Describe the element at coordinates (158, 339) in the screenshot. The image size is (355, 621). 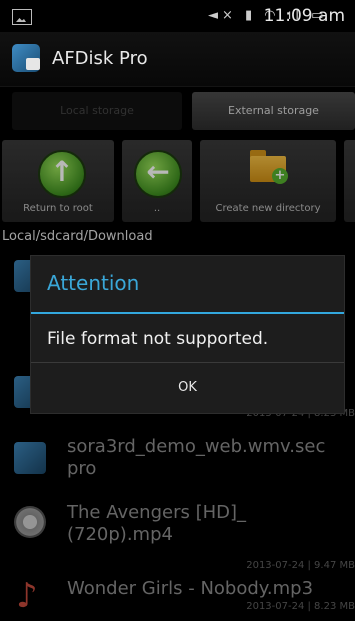
I see `dialog-message: File format not supported.` at that location.